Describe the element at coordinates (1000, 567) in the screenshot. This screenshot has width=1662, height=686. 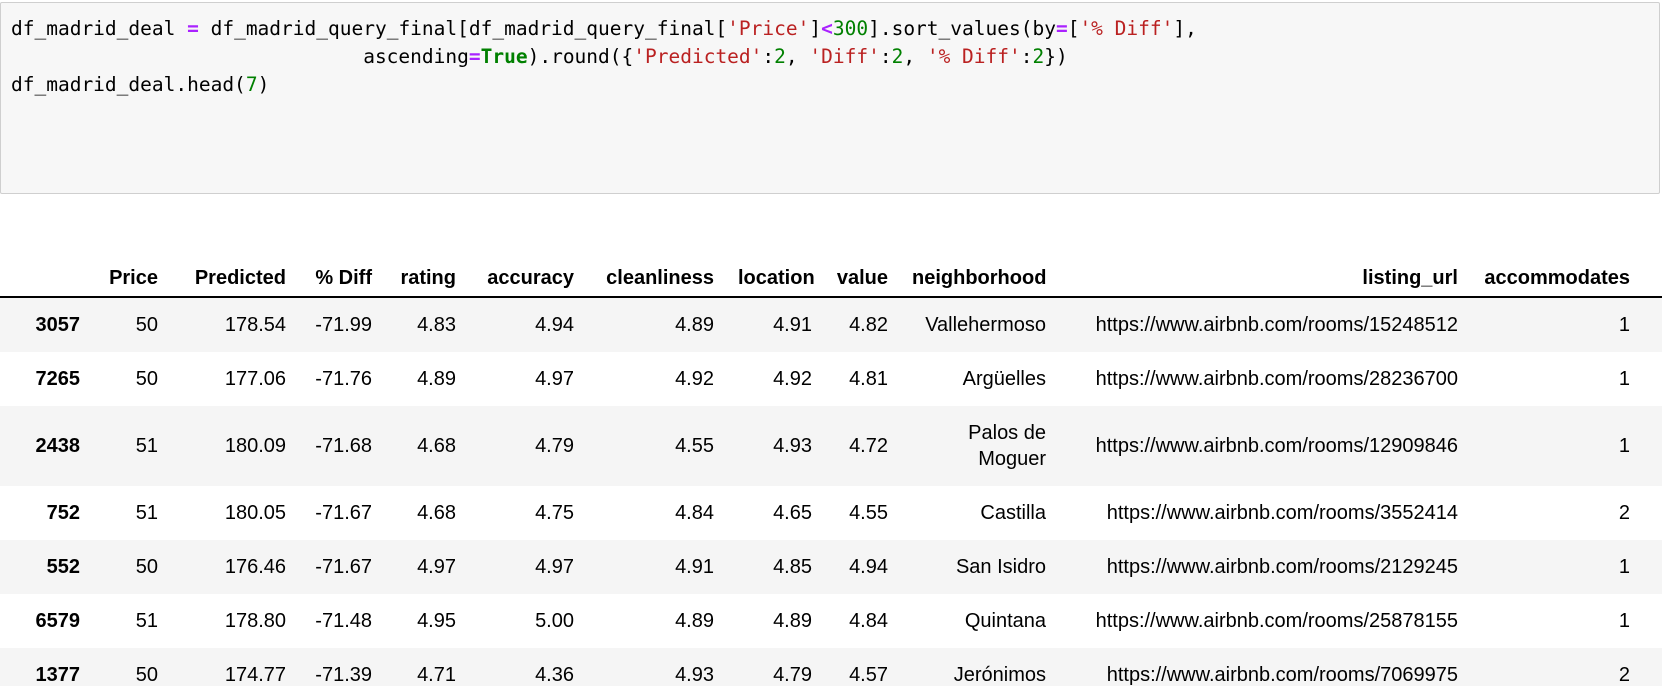
I see `cell-neighborhood: San Isidro` at that location.